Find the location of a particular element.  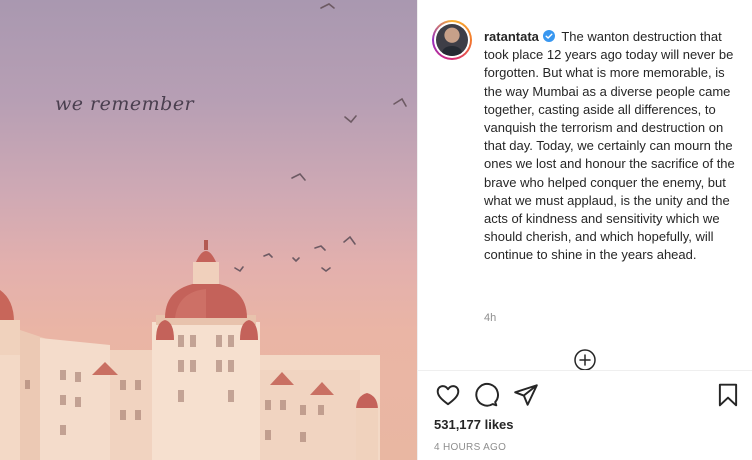

username-link: ratantata is located at coordinates (511, 36).